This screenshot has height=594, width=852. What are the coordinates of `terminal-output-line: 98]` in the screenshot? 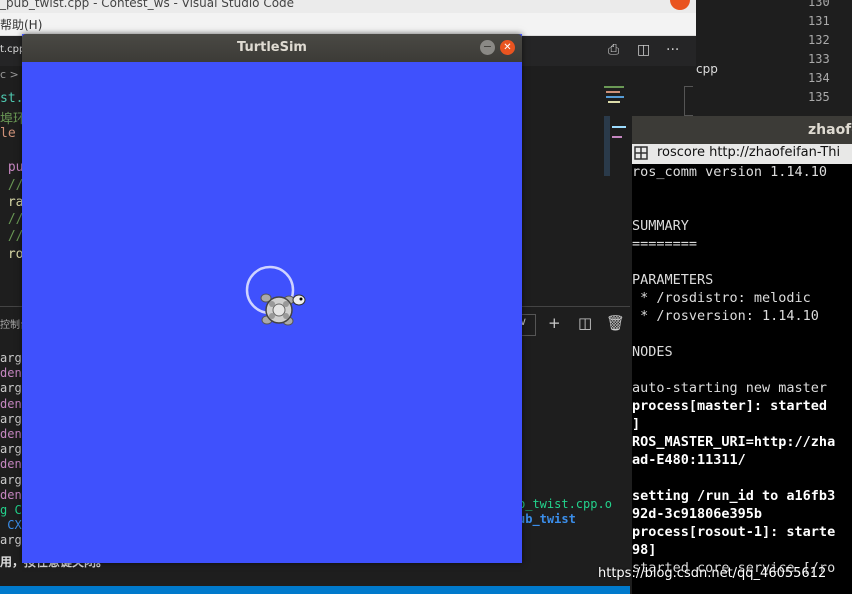 It's located at (644, 550).